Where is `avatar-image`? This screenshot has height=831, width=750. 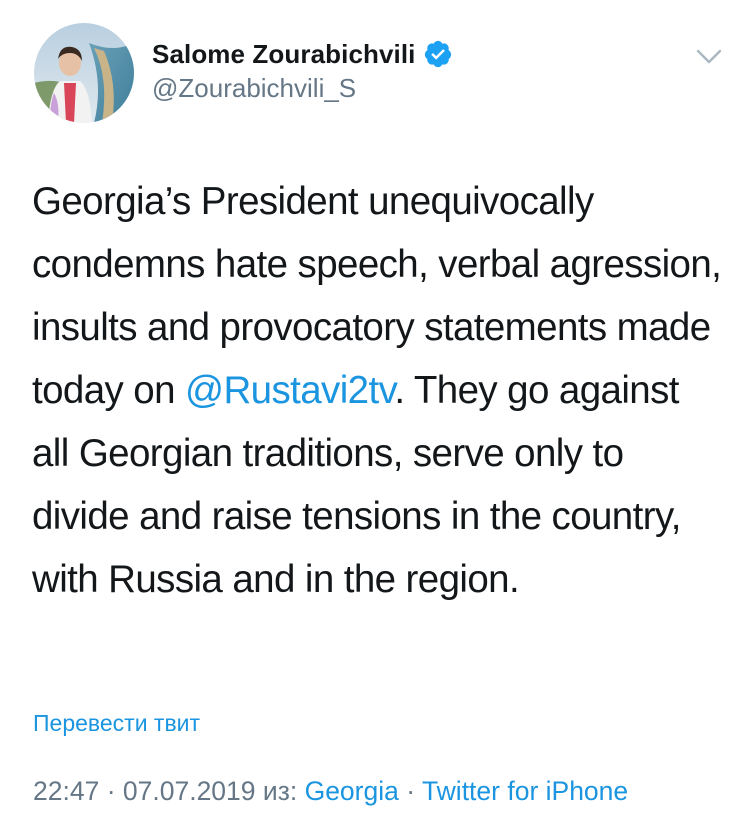 avatar-image is located at coordinates (84, 73).